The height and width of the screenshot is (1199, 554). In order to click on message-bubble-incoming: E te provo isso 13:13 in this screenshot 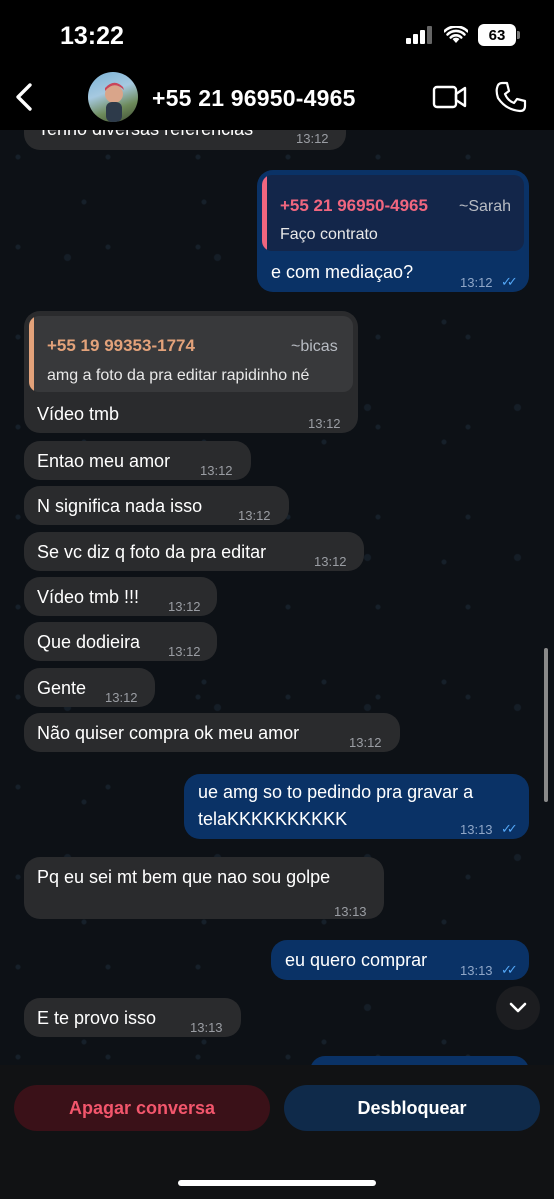, I will do `click(132, 1017)`.